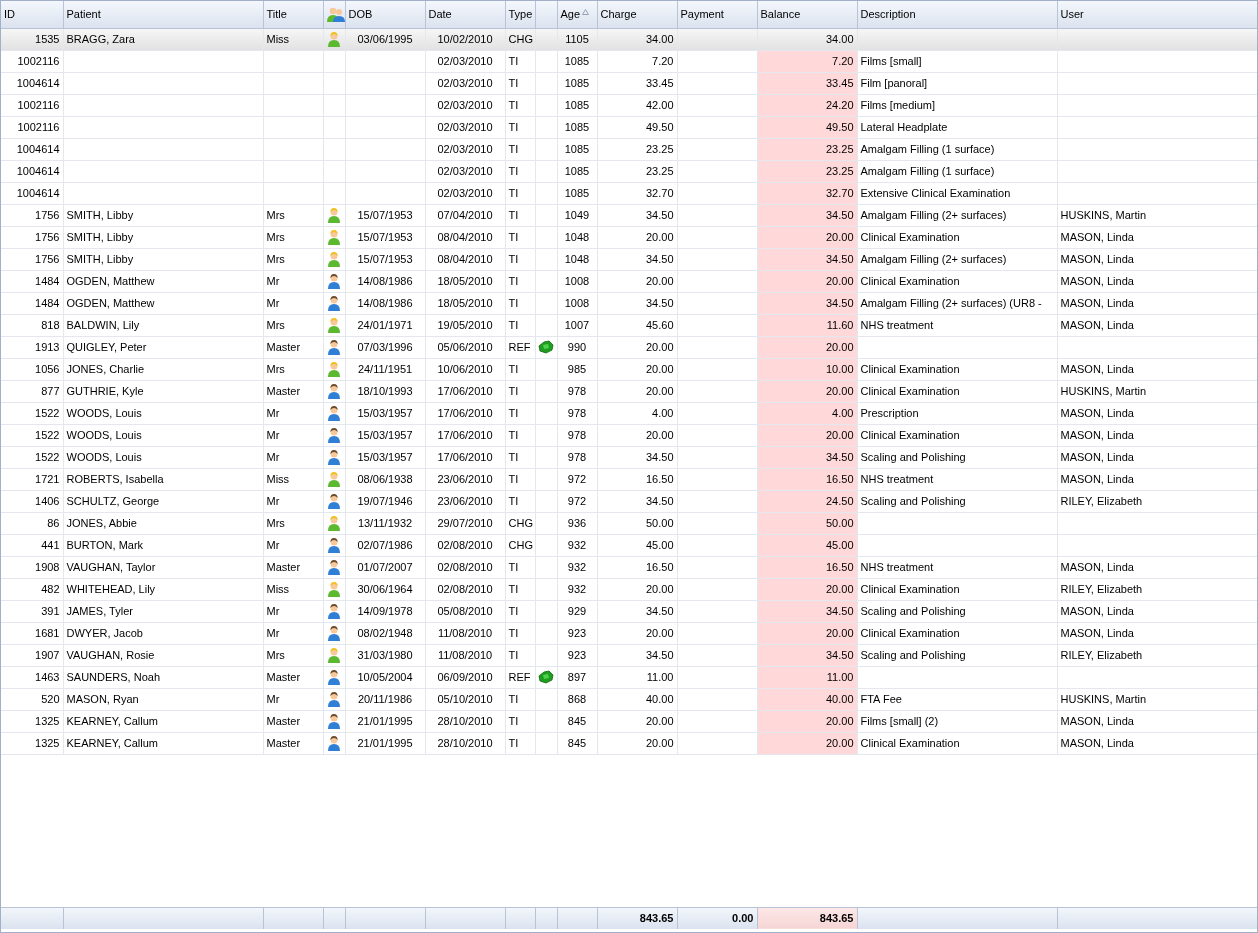  I want to click on column-header: Date, so click(465, 14).